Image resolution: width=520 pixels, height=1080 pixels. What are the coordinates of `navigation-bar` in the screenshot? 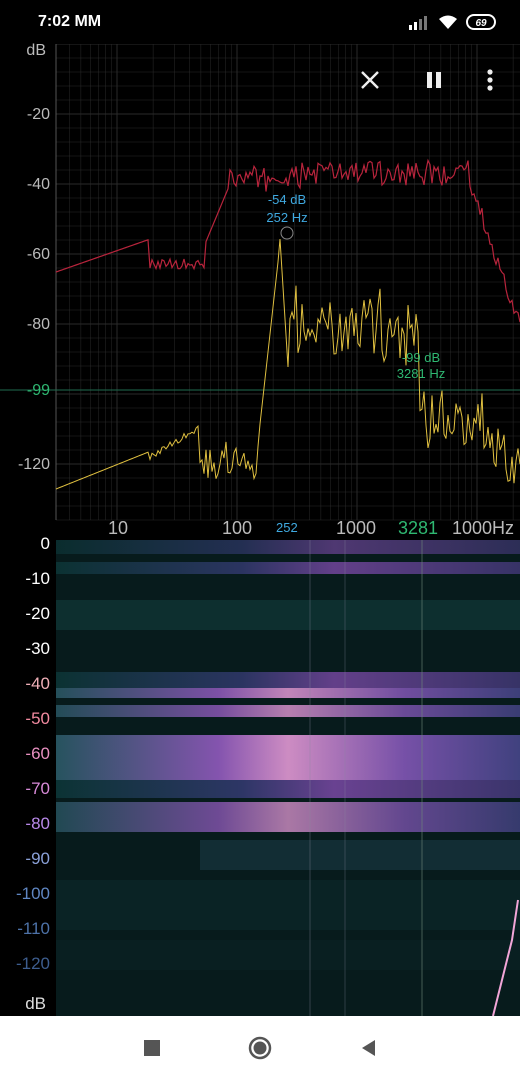 It's located at (260, 1048).